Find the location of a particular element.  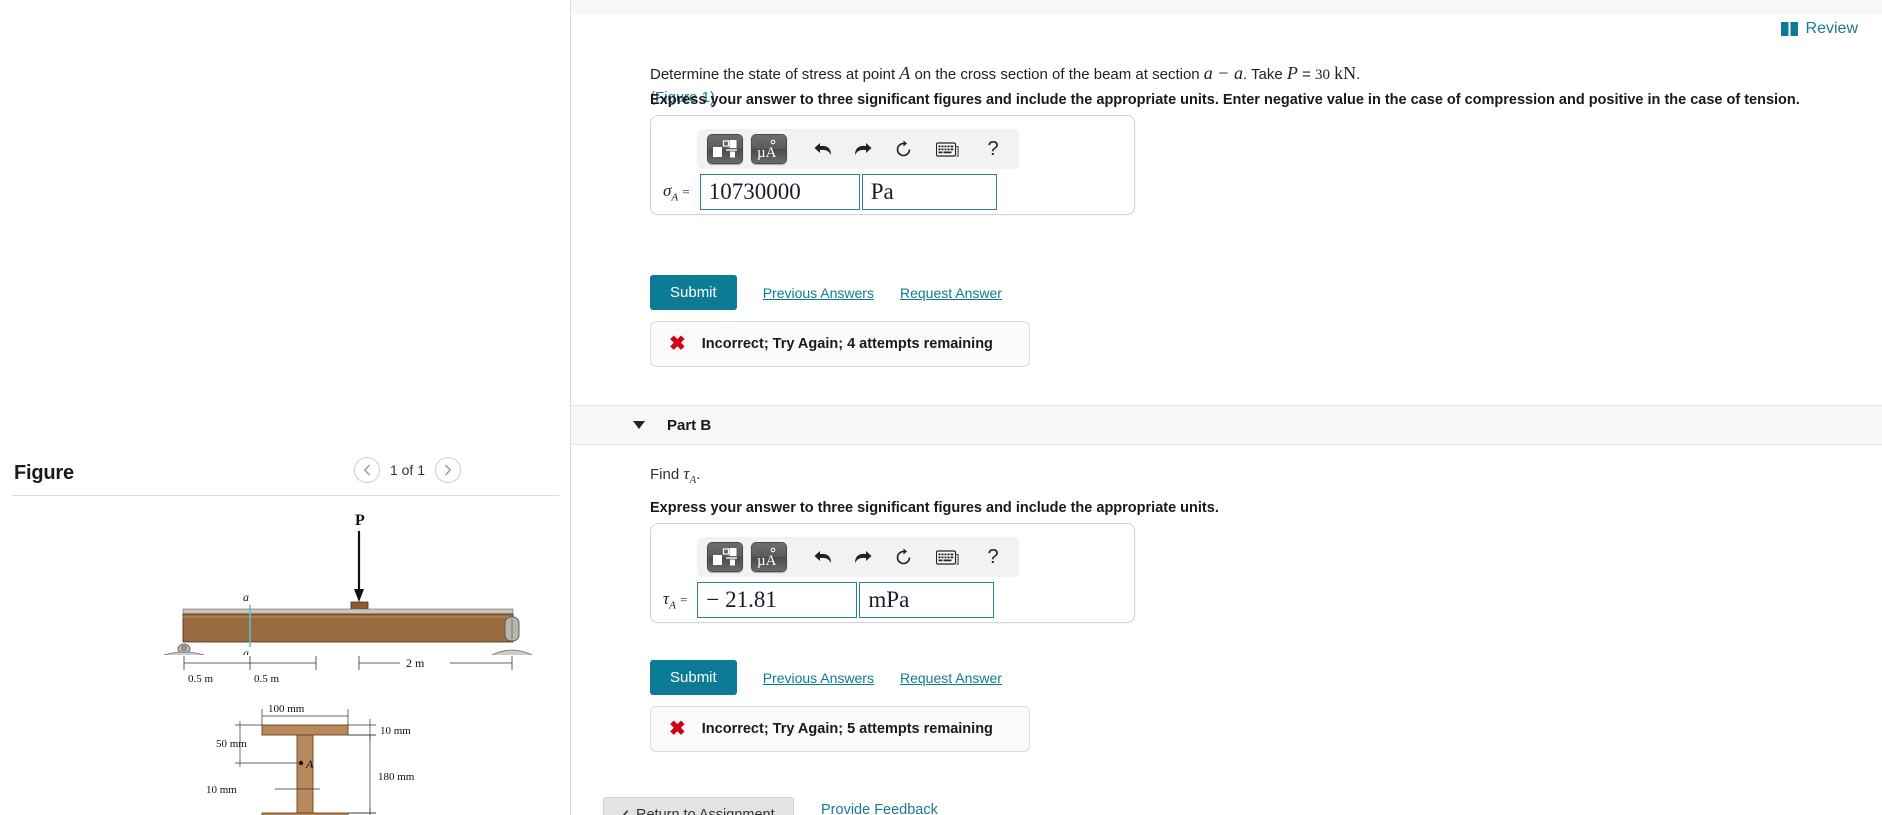

return-to-assignment-button: Return to Assignment is located at coordinates (698, 806).